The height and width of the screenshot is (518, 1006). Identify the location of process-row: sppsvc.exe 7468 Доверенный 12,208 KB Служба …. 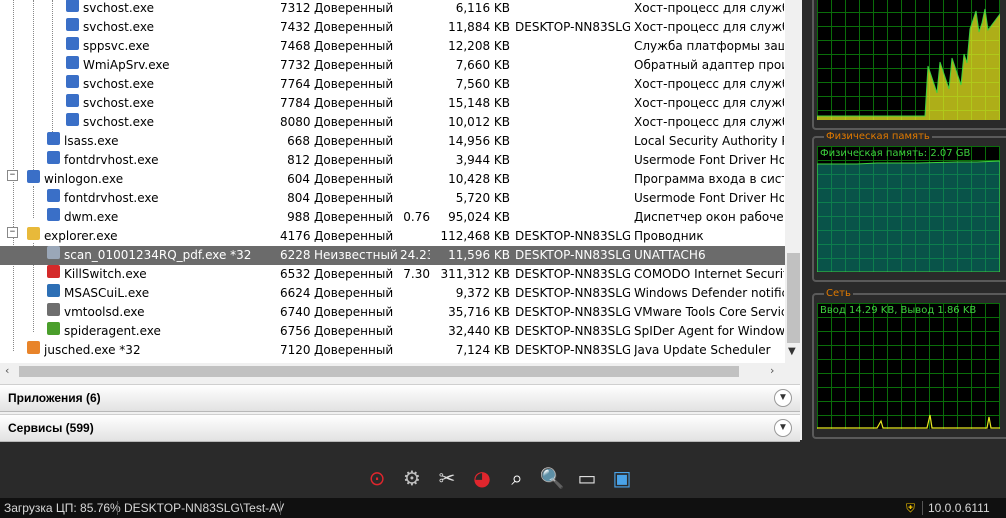
(392, 46).